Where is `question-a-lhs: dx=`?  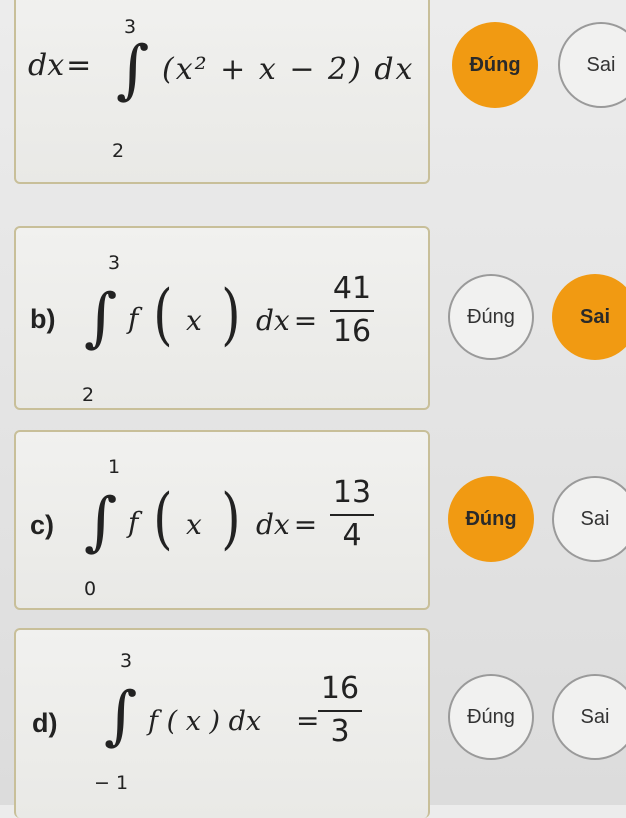
question-a-lhs: dx= is located at coordinates (59, 65).